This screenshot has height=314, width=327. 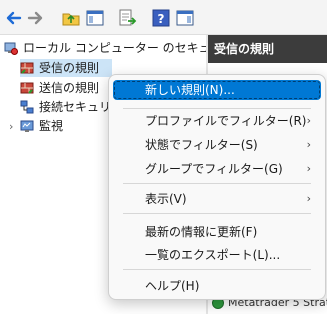 I want to click on expand-chevron-icon: ›, so click(x=11, y=126).